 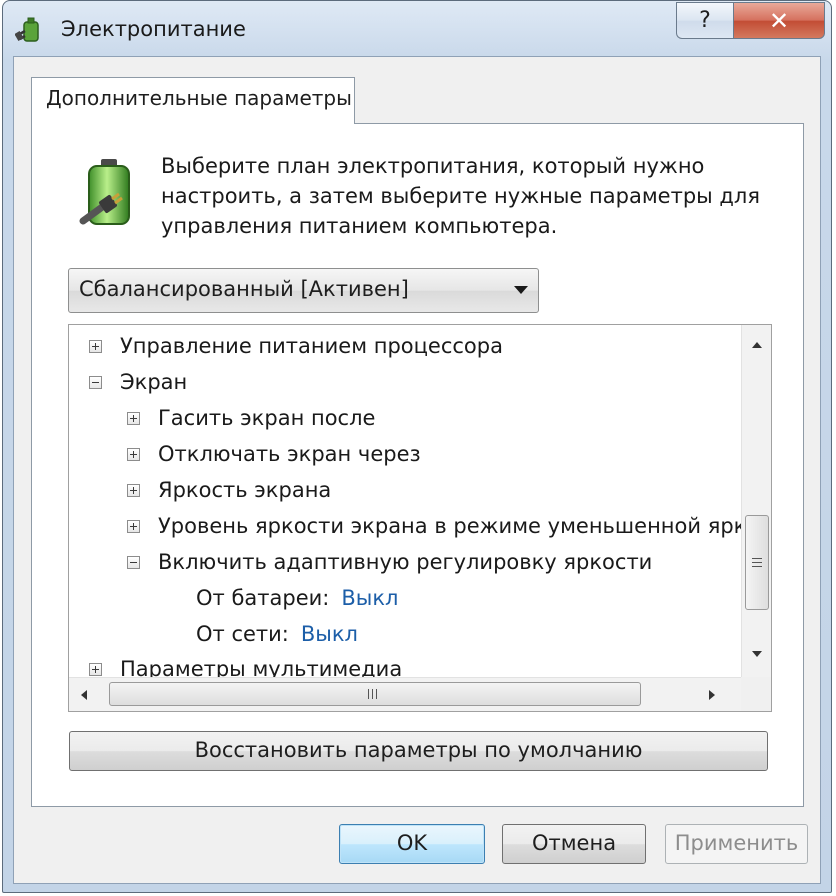 I want to click on window-title: Электропитание, so click(x=153, y=29).